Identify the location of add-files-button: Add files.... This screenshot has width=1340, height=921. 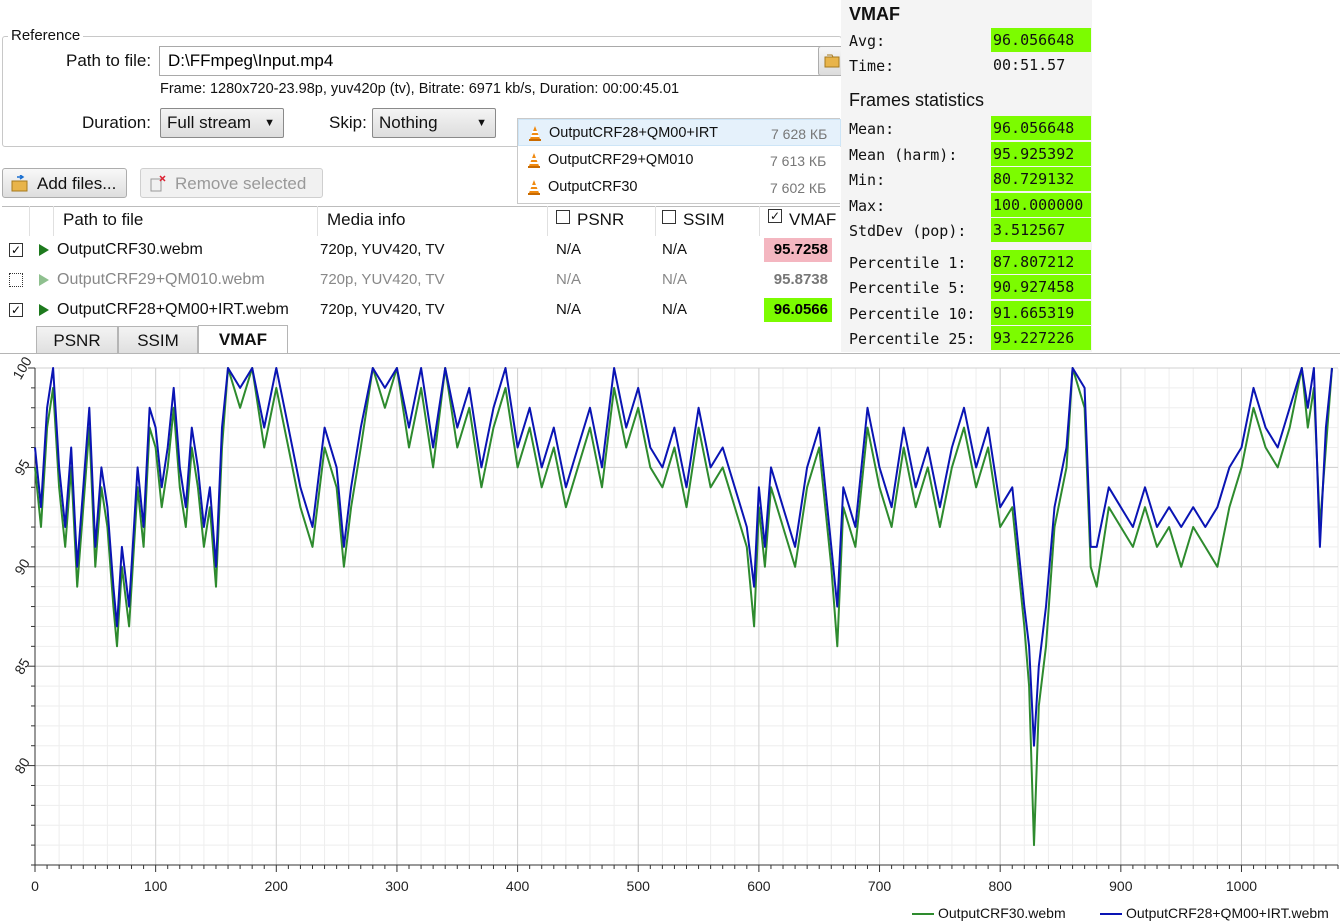
(64, 183).